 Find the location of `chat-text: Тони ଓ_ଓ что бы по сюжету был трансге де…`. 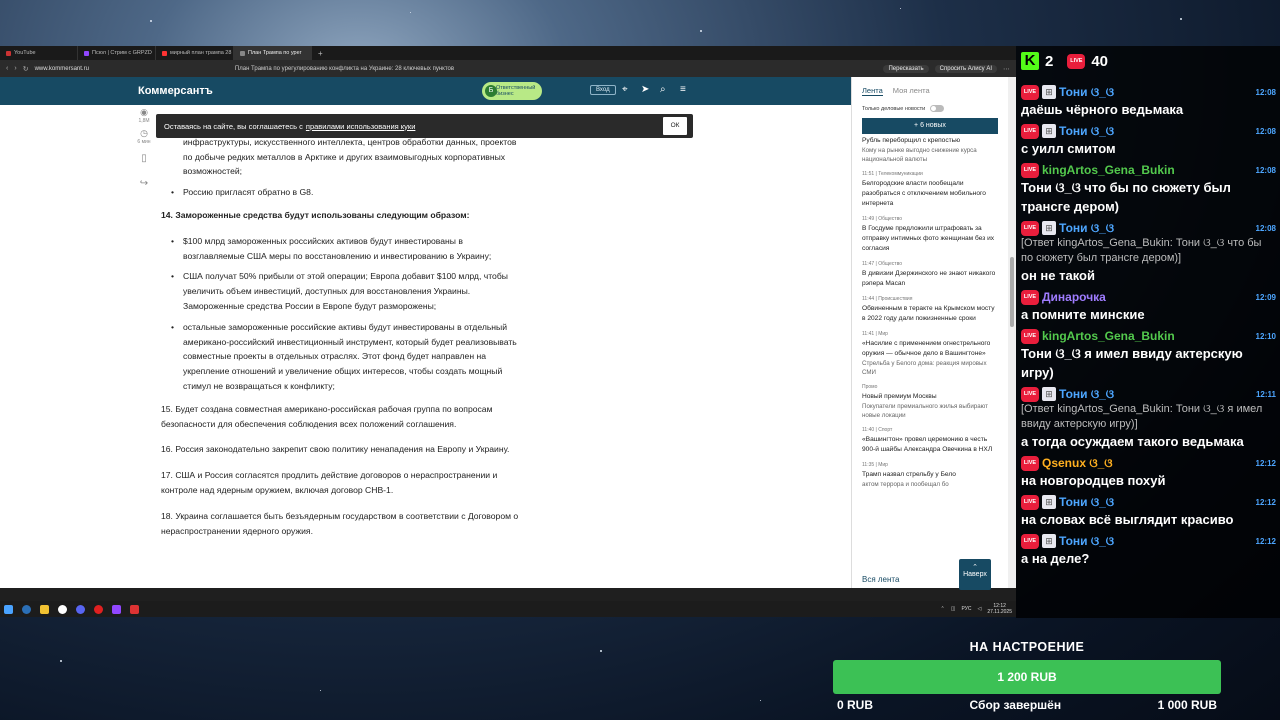

chat-text: Тони ଓ_ଓ что бы по сюжету был трансге де… is located at coordinates (1126, 197).